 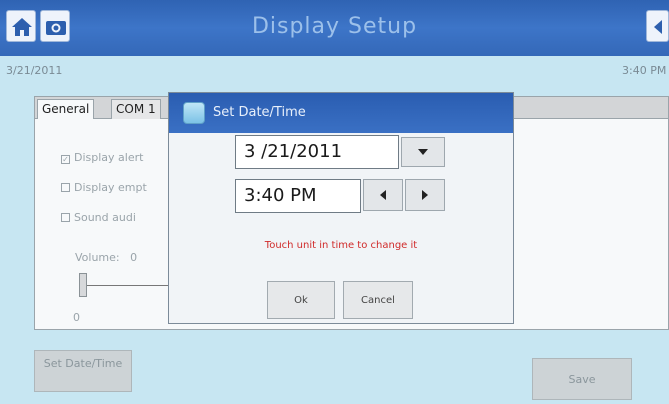 What do you see at coordinates (301, 300) in the screenshot?
I see `ok-button: Ok` at bounding box center [301, 300].